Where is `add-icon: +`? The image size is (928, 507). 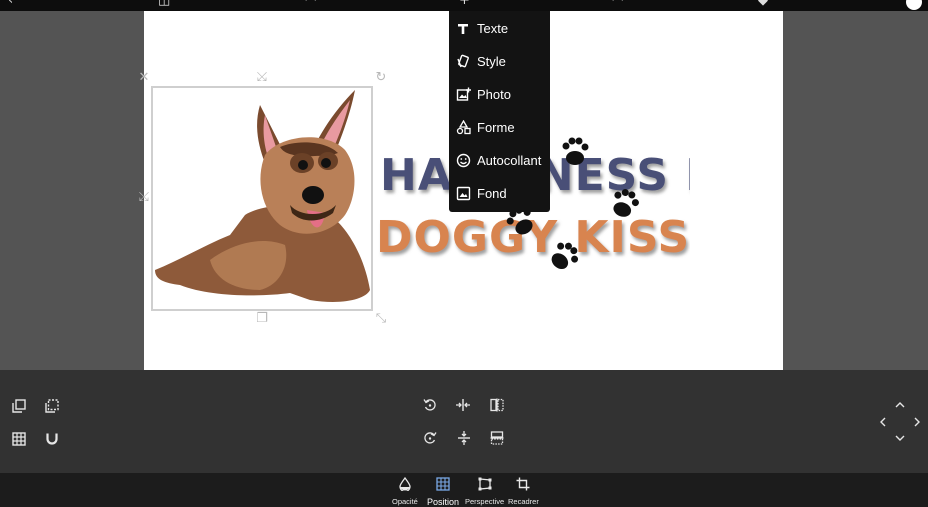
add-icon: + is located at coordinates (464, 4).